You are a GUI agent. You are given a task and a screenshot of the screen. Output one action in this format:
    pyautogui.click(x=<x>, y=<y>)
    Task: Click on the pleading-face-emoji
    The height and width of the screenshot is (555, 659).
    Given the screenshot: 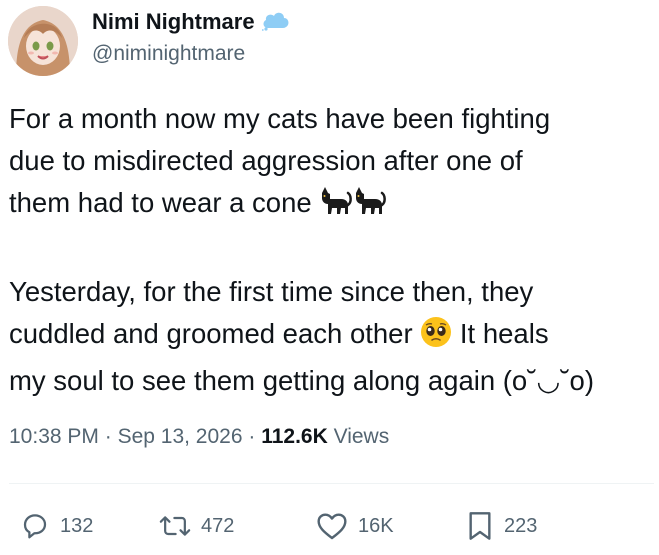 What is the action you would take?
    pyautogui.click(x=436, y=338)
    